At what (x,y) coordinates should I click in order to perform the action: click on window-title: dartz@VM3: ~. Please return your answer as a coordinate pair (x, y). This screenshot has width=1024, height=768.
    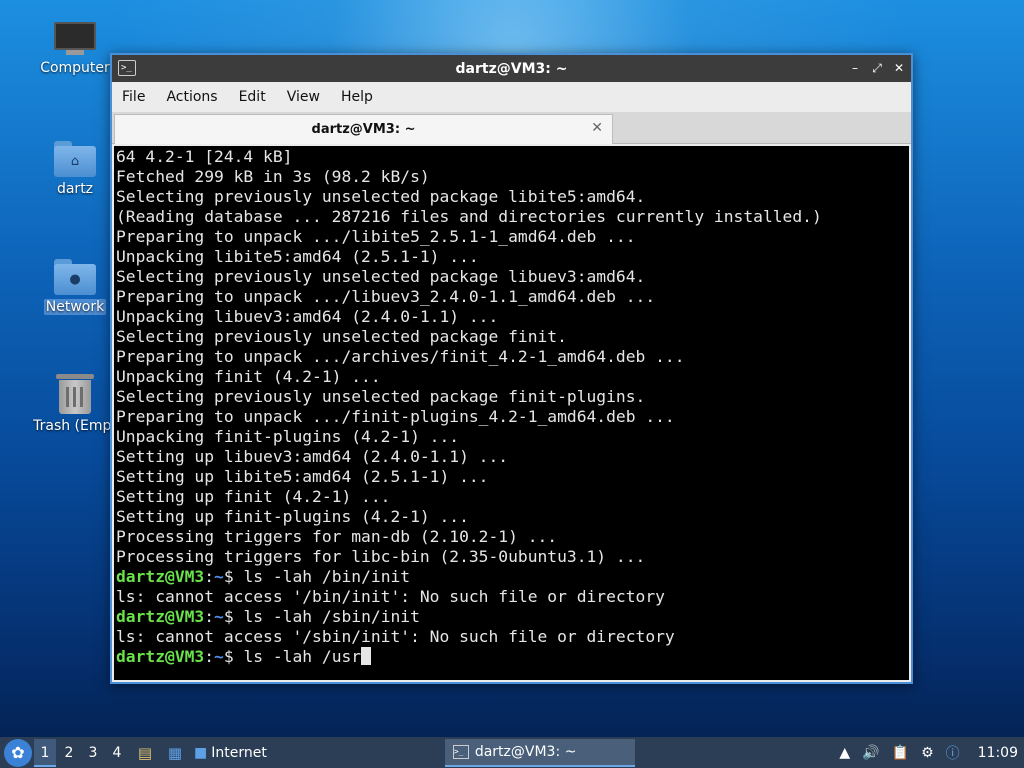
    Looking at the image, I should click on (511, 68).